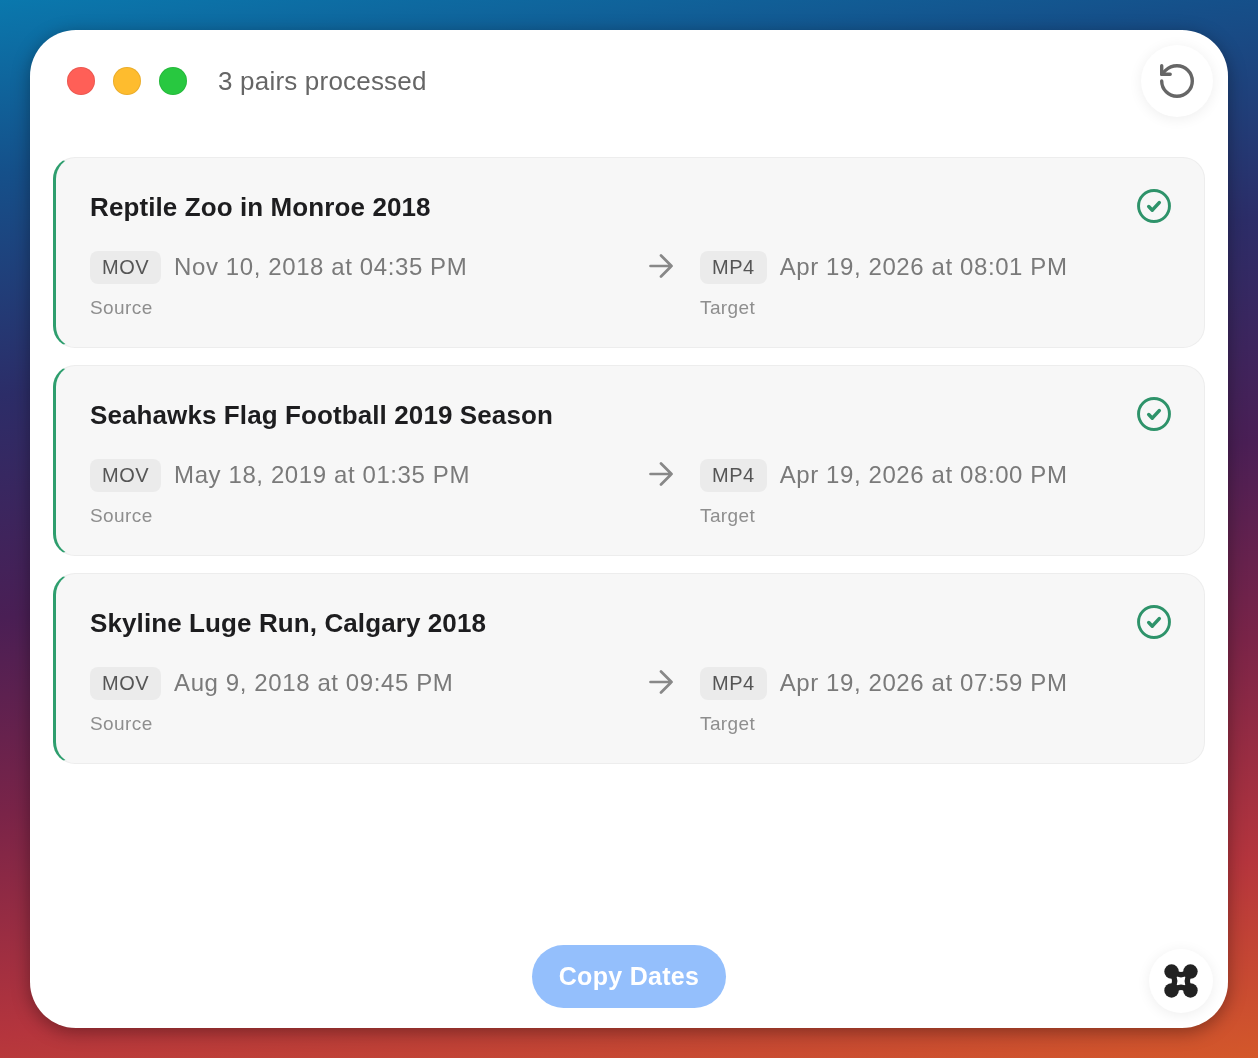  I want to click on date-text: Apr 19, 2026 at 07:59 PM, so click(923, 683).